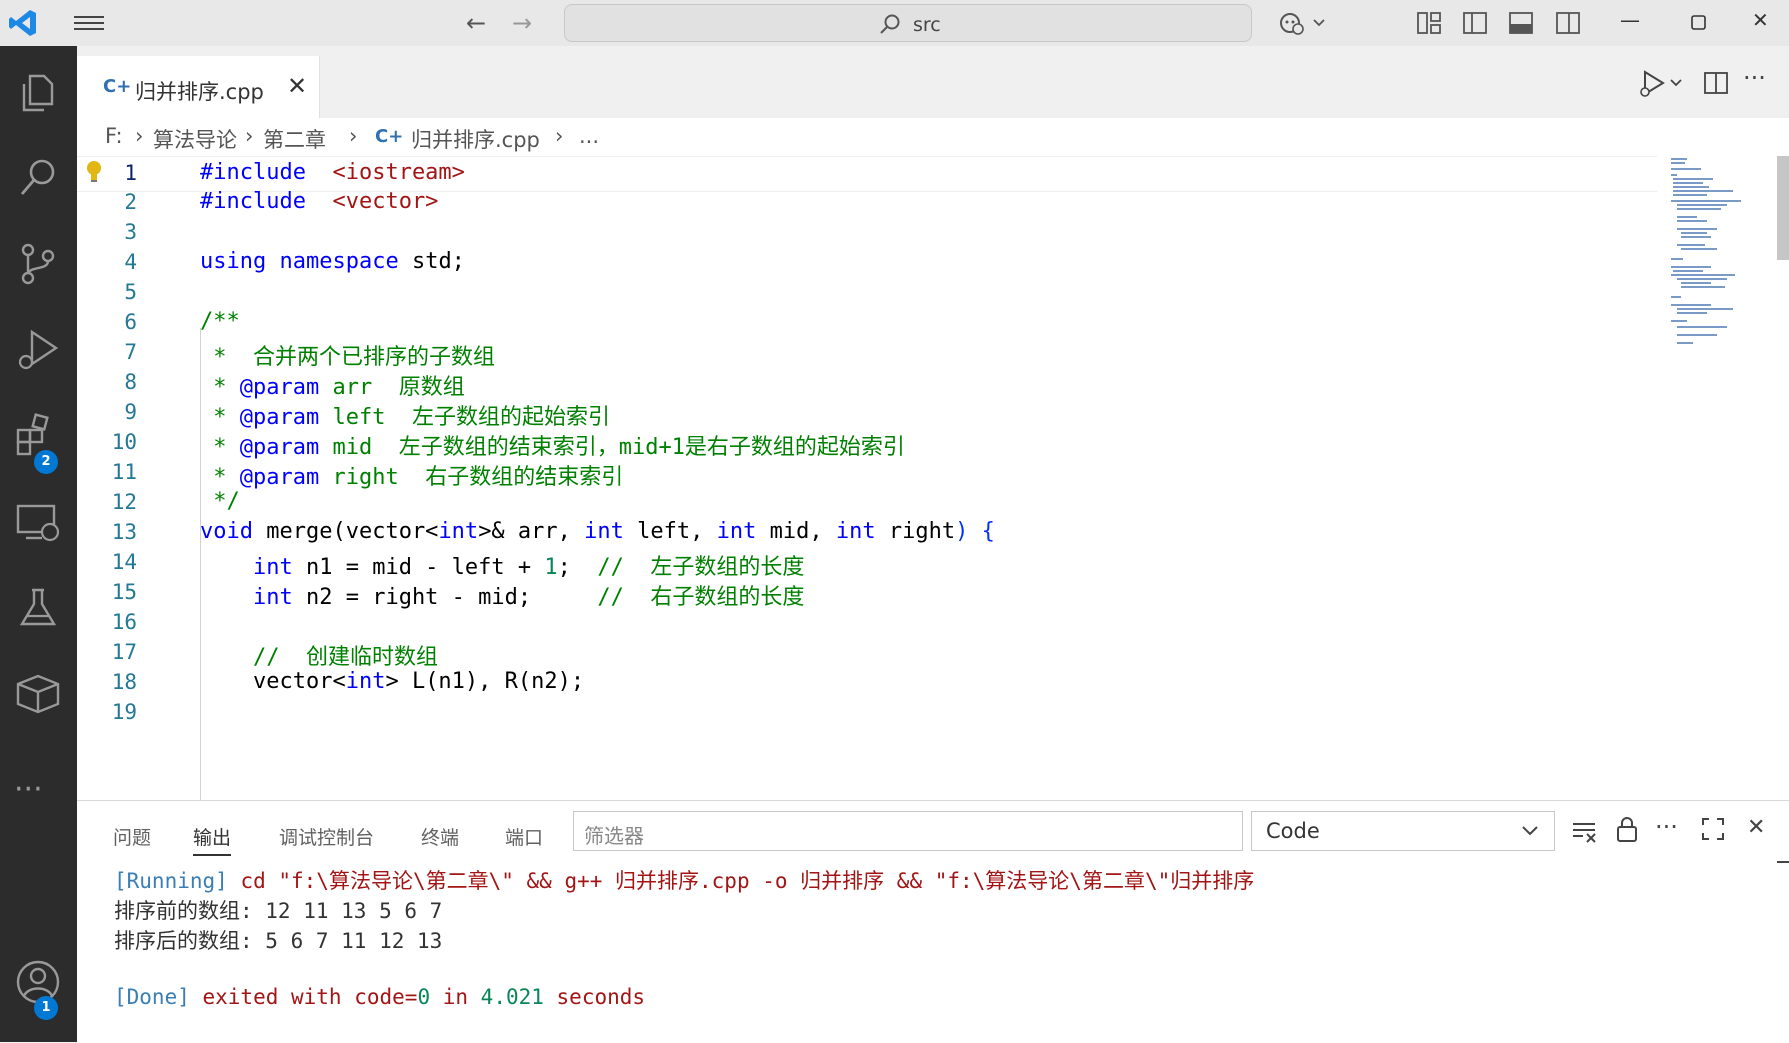 This screenshot has width=1789, height=1043. I want to click on code-token: vector<, so click(273, 681).